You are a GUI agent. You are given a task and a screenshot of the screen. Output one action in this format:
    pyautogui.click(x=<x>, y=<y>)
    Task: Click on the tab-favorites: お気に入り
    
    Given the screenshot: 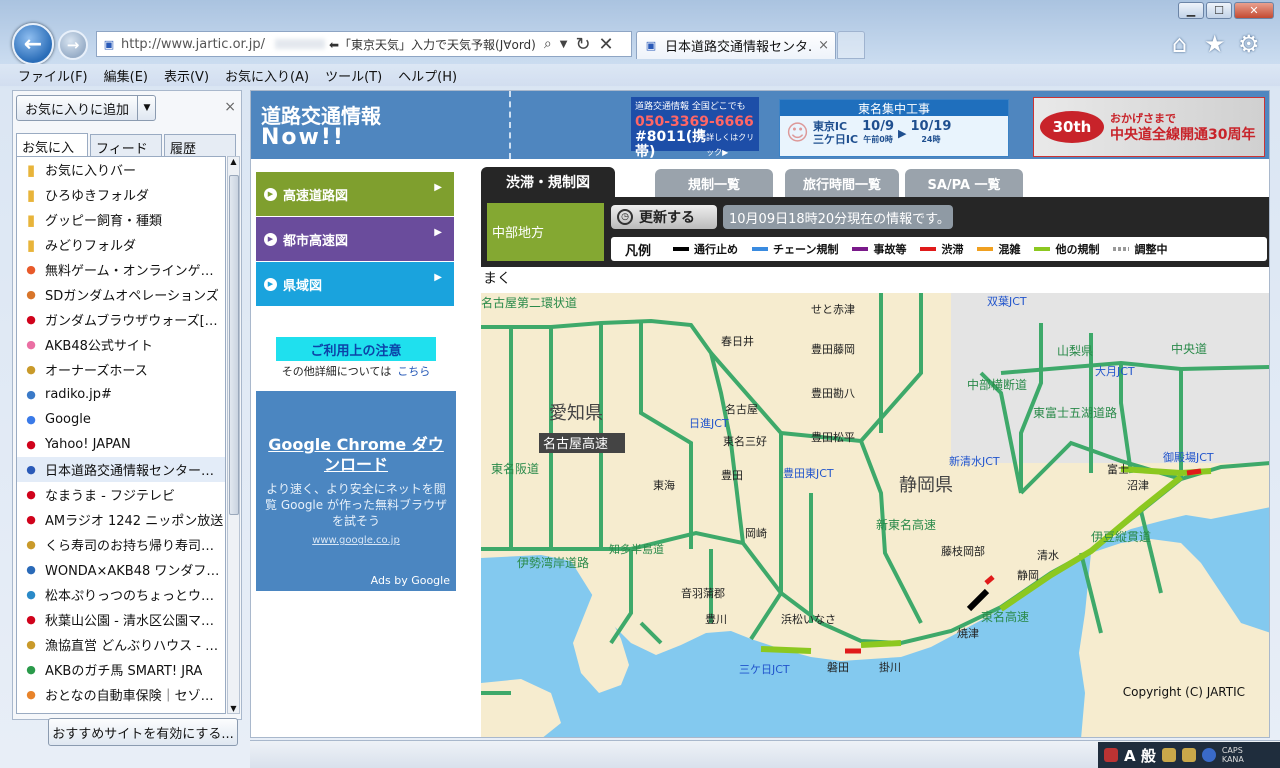 What is the action you would take?
    pyautogui.click(x=52, y=154)
    